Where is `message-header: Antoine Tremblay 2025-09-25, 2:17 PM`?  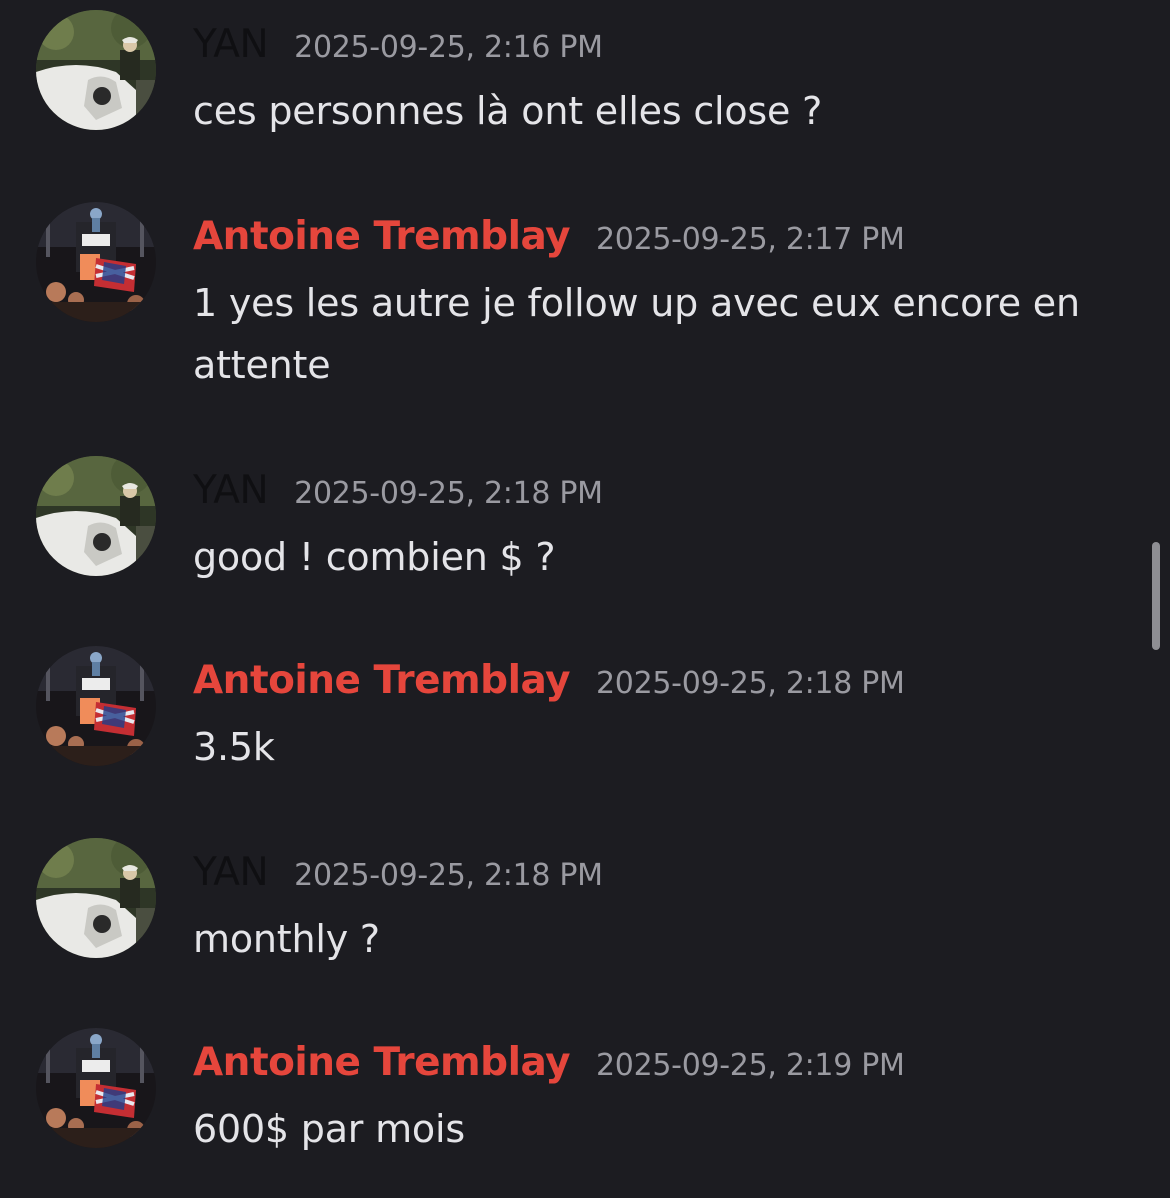 message-header: Antoine Tremblay 2025-09-25, 2:17 PM is located at coordinates (549, 236).